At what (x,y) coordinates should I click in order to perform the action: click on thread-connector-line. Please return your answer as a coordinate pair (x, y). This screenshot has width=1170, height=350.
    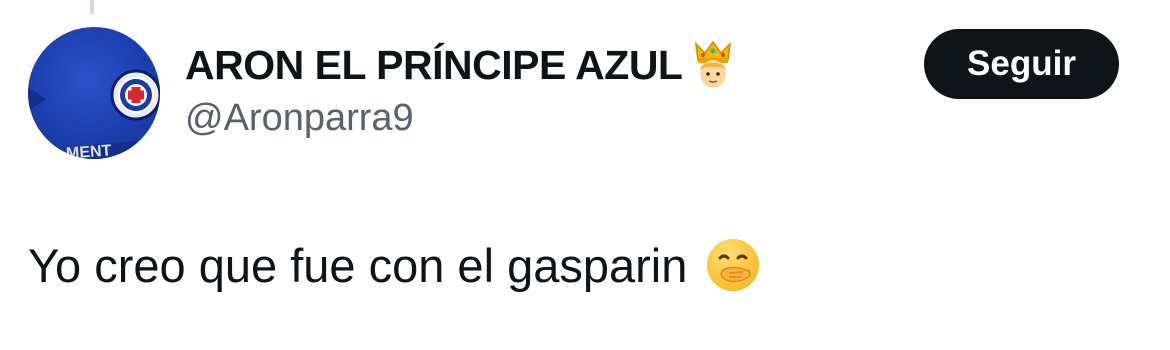
    Looking at the image, I should click on (92, 7).